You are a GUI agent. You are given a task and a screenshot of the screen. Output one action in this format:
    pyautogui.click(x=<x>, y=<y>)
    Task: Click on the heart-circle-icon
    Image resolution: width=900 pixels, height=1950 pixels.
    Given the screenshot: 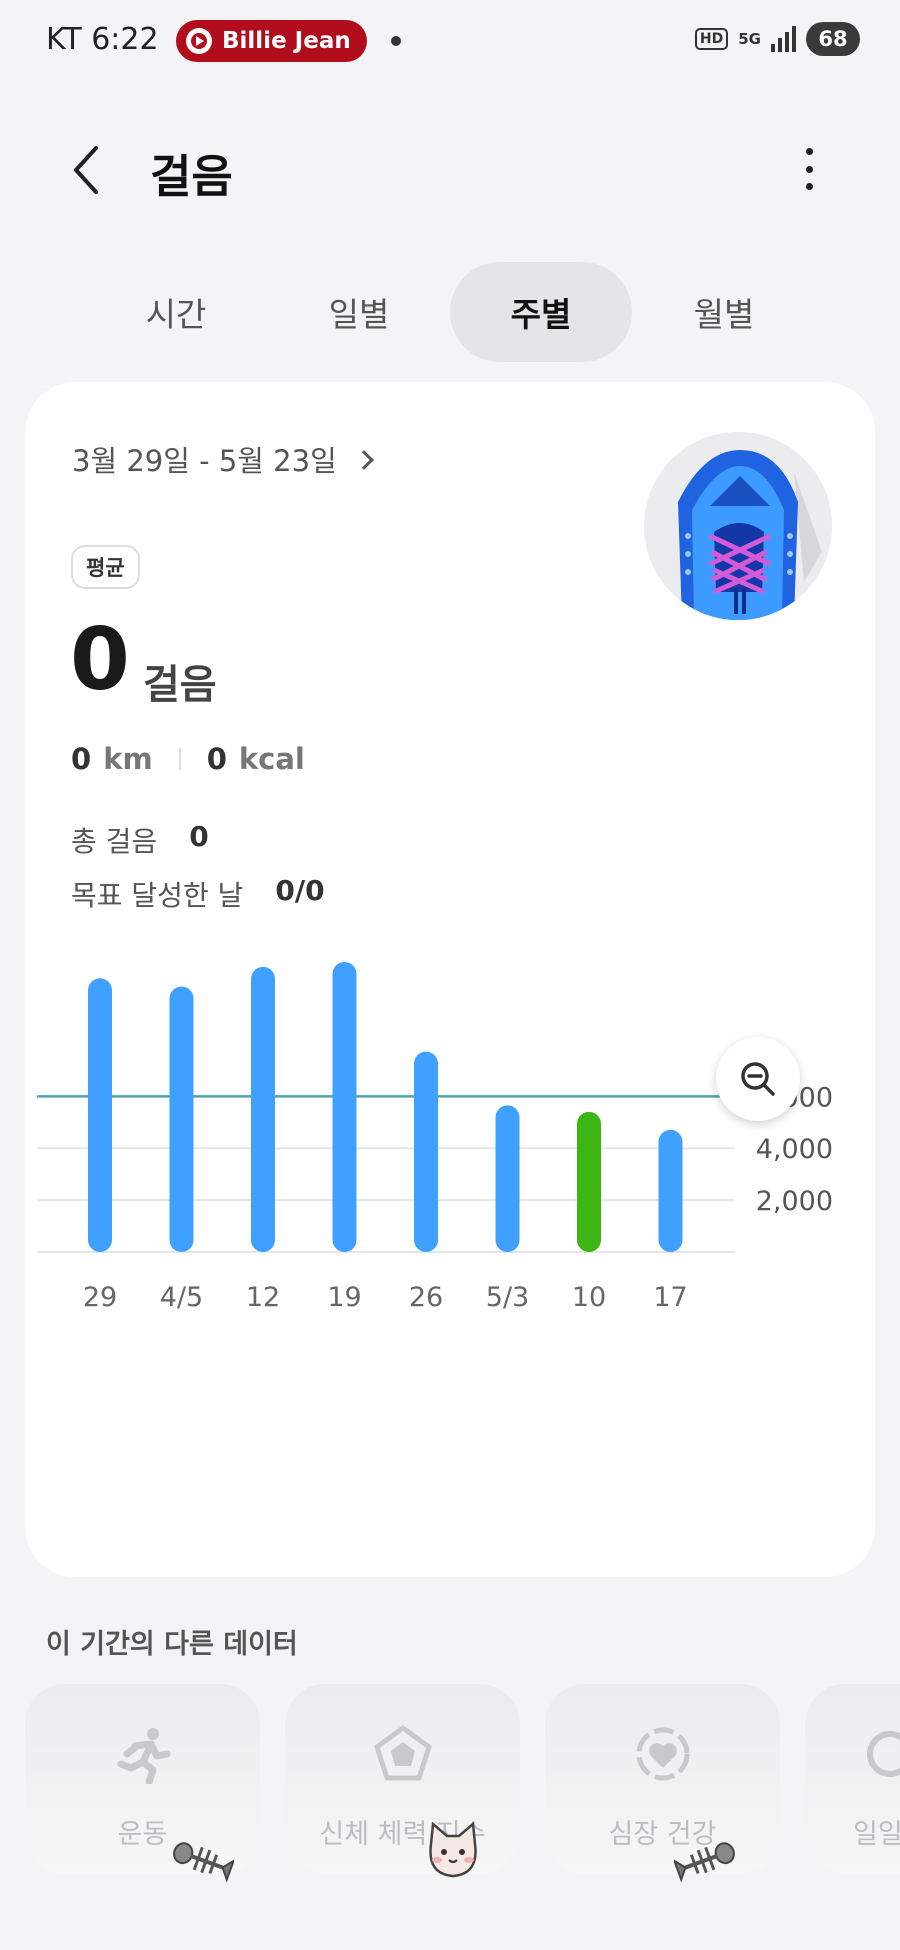 What is the action you would take?
    pyautogui.click(x=662, y=1754)
    